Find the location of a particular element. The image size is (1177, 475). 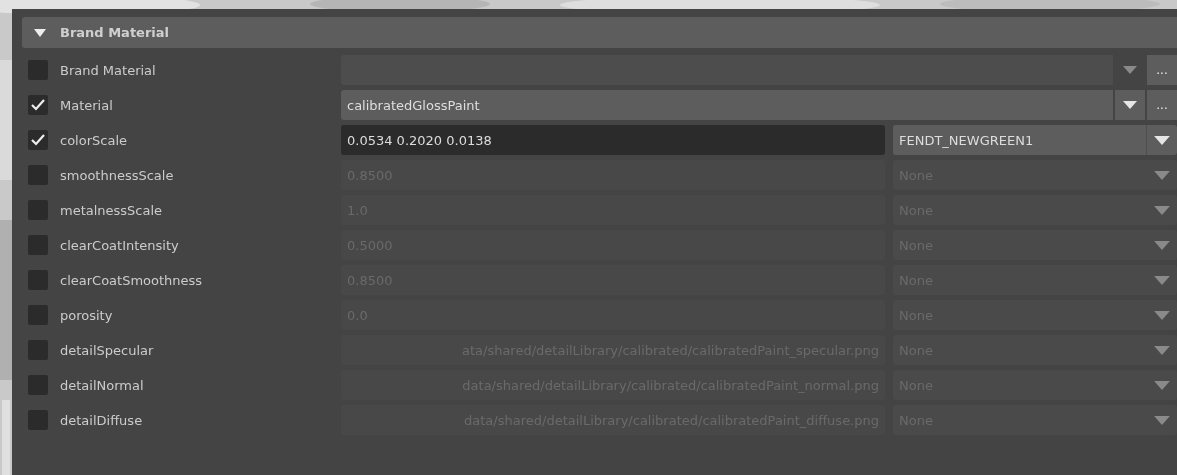

attribute-label: colorScale is located at coordinates (93, 140).